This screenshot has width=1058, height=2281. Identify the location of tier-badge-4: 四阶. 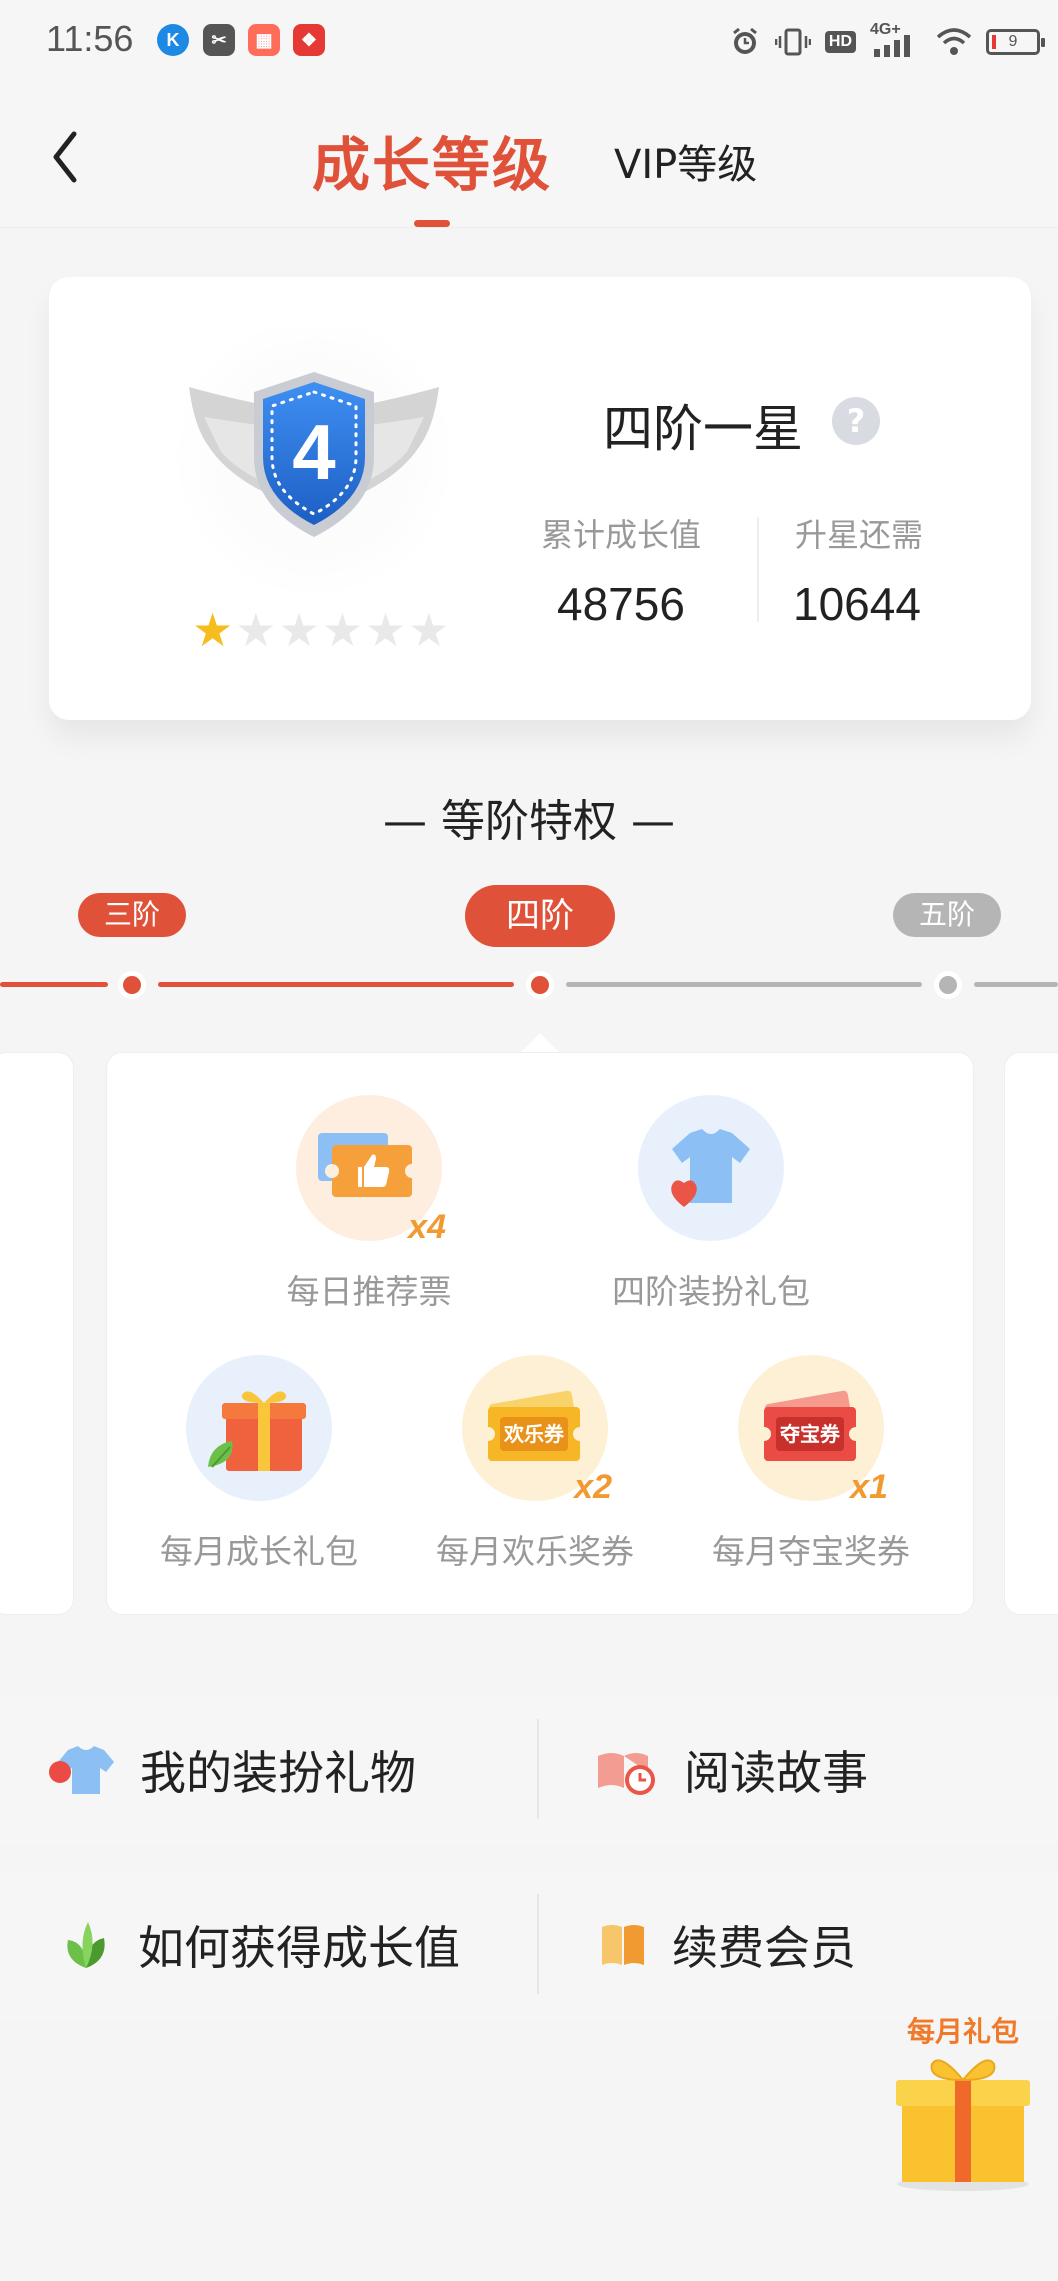
(540, 916).